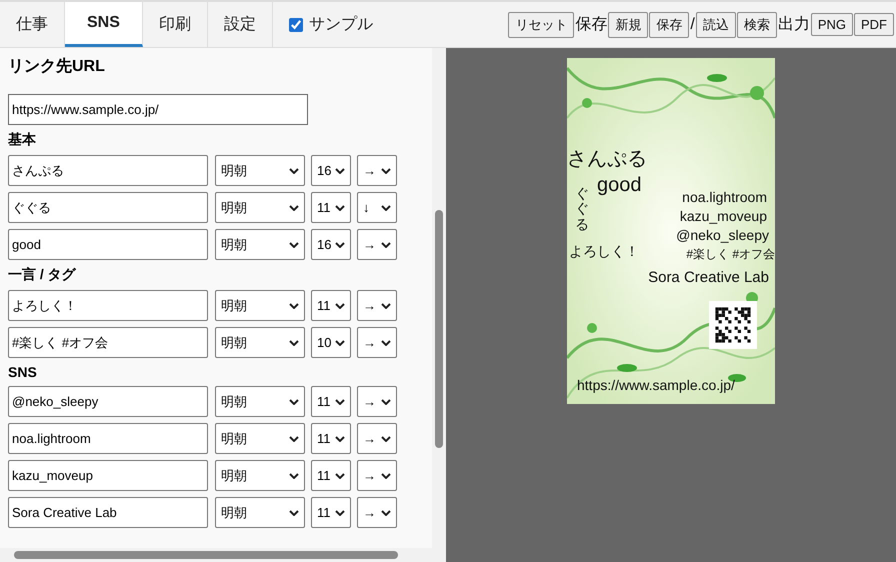 The height and width of the screenshot is (562, 896). I want to click on text-field: kazu_moveup, so click(108, 475).